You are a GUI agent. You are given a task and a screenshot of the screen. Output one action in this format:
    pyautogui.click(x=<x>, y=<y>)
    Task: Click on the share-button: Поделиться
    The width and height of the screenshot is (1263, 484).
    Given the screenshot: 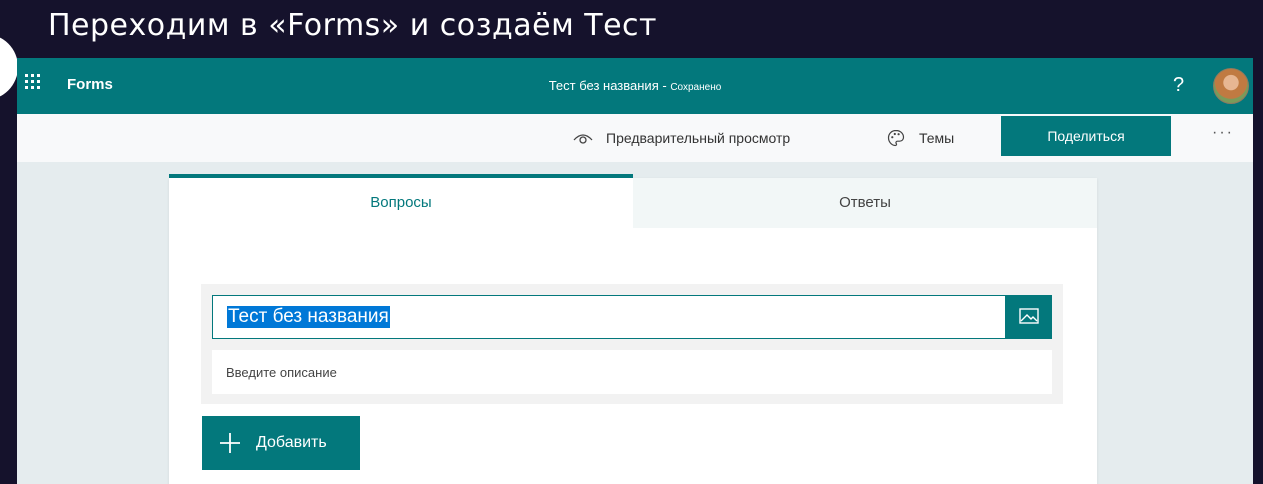 What is the action you would take?
    pyautogui.click(x=1086, y=136)
    